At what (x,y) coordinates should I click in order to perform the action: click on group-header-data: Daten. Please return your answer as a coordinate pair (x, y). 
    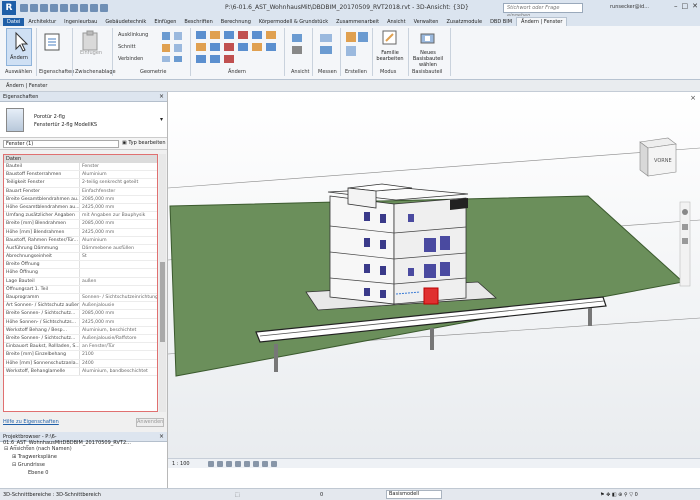
    Looking at the image, I should click on (80, 159).